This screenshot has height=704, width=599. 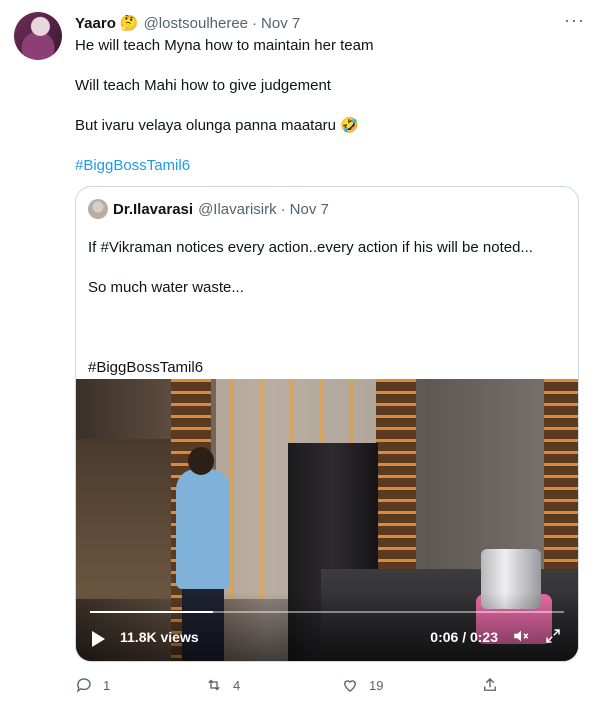 I want to click on video-progress-bar, so click(x=327, y=612).